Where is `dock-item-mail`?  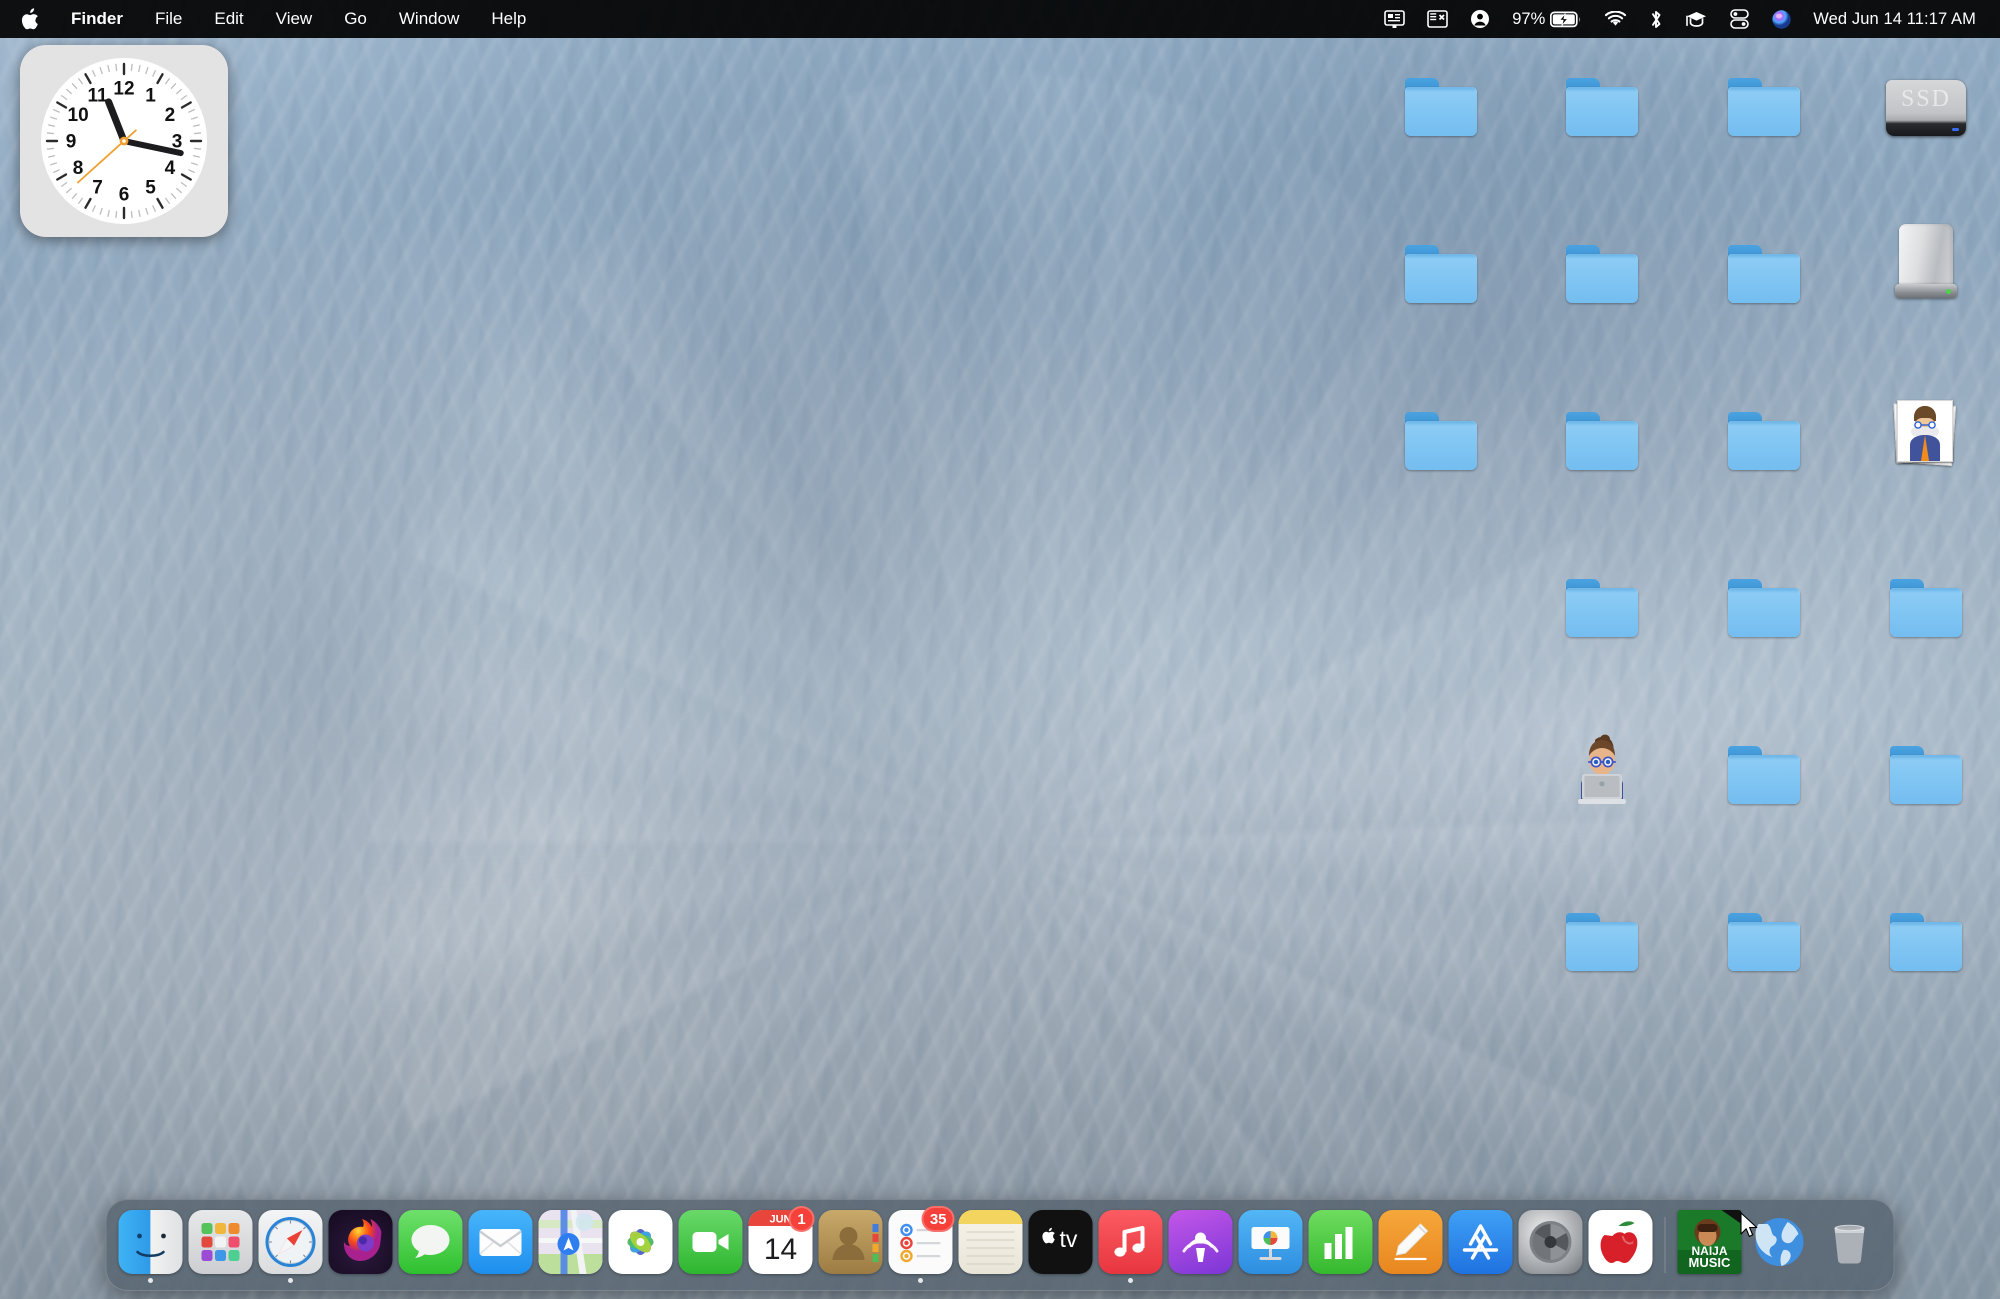 dock-item-mail is located at coordinates (501, 1245).